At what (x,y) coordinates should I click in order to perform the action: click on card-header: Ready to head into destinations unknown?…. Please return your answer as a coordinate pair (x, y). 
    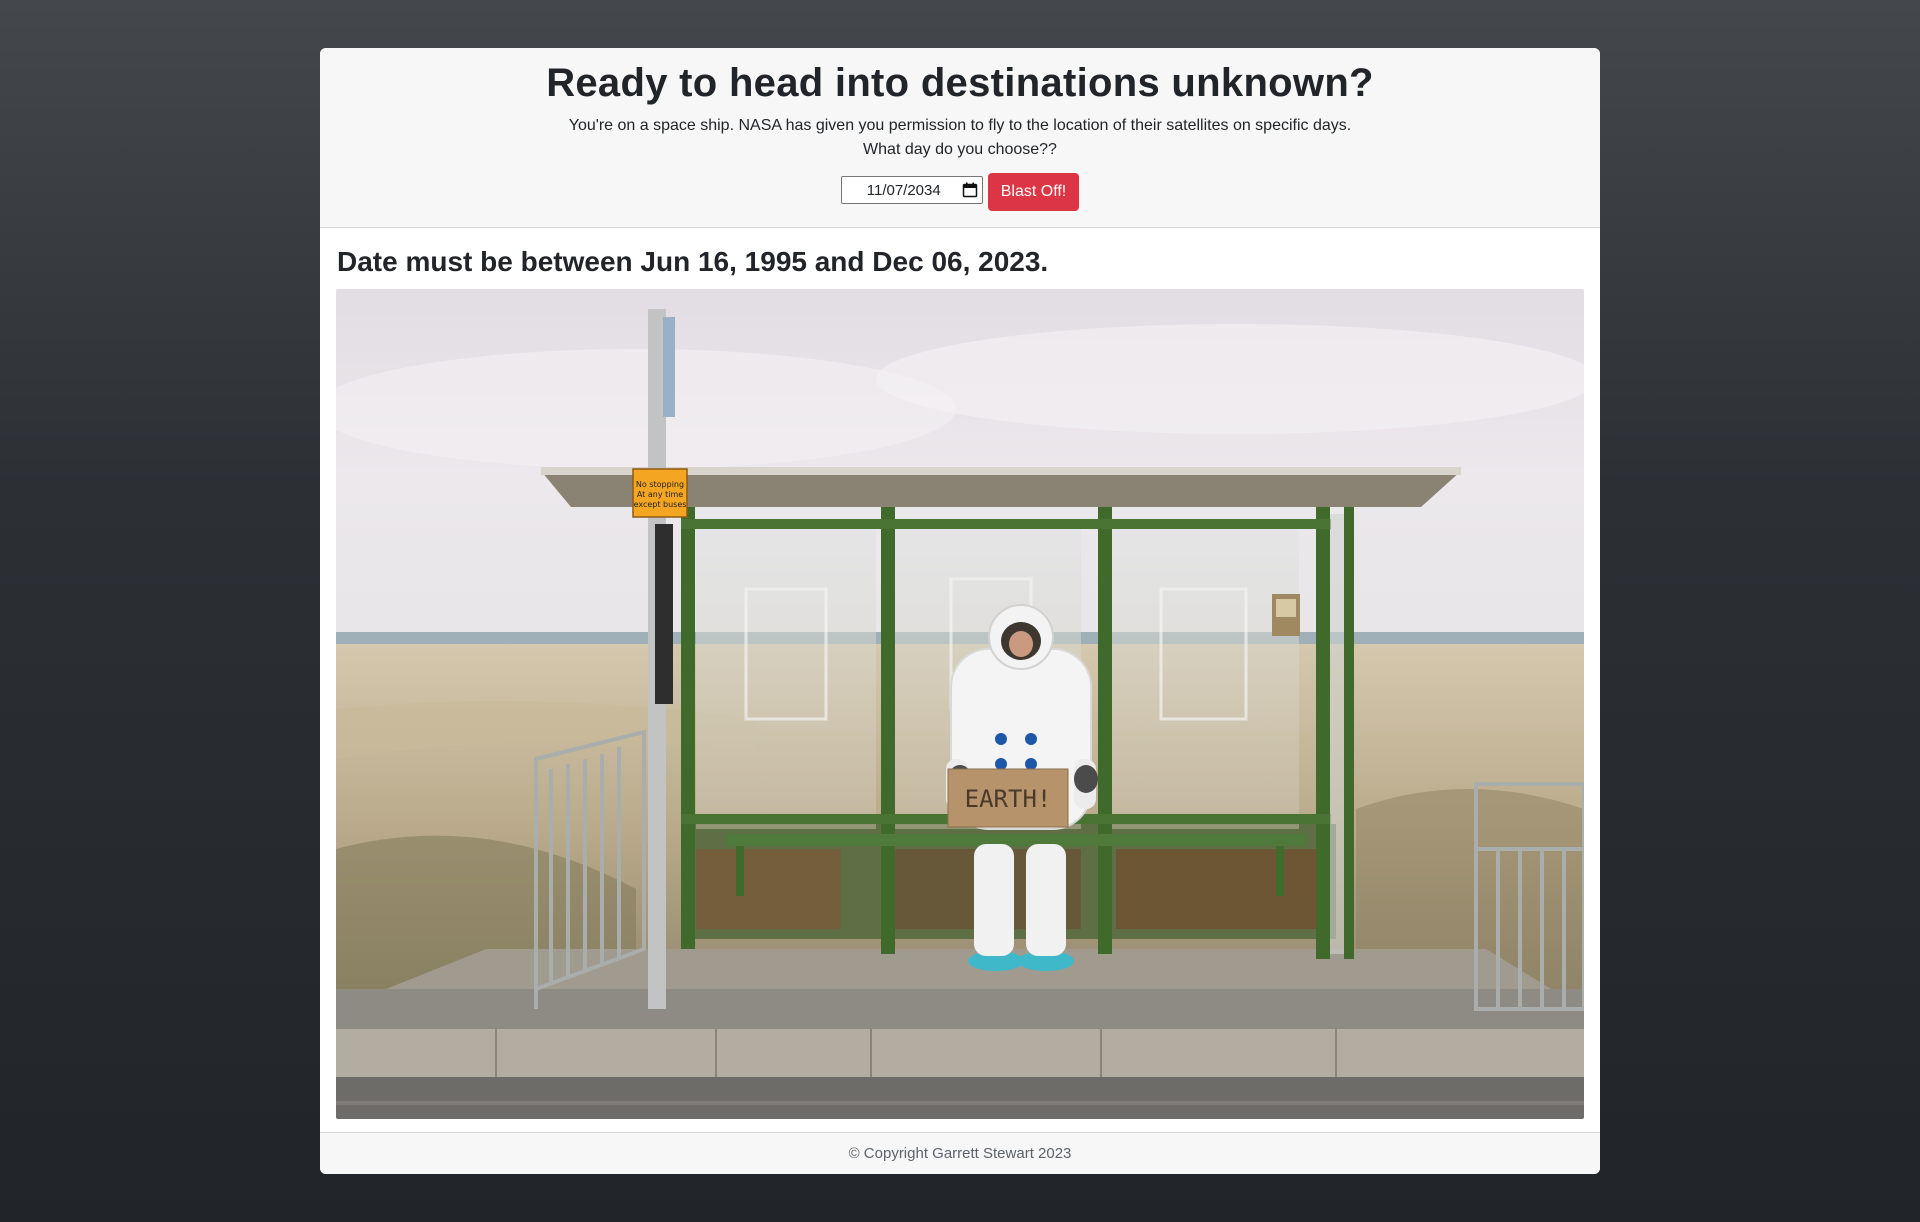
    Looking at the image, I should click on (960, 138).